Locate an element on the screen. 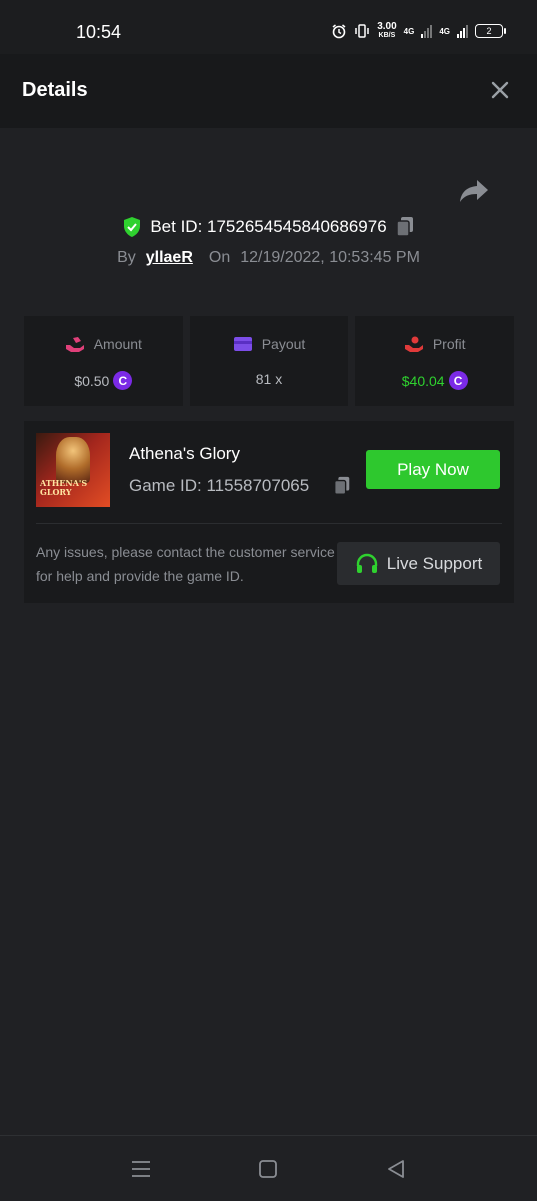 The image size is (537, 1201). network-type-2: 4G is located at coordinates (444, 31).